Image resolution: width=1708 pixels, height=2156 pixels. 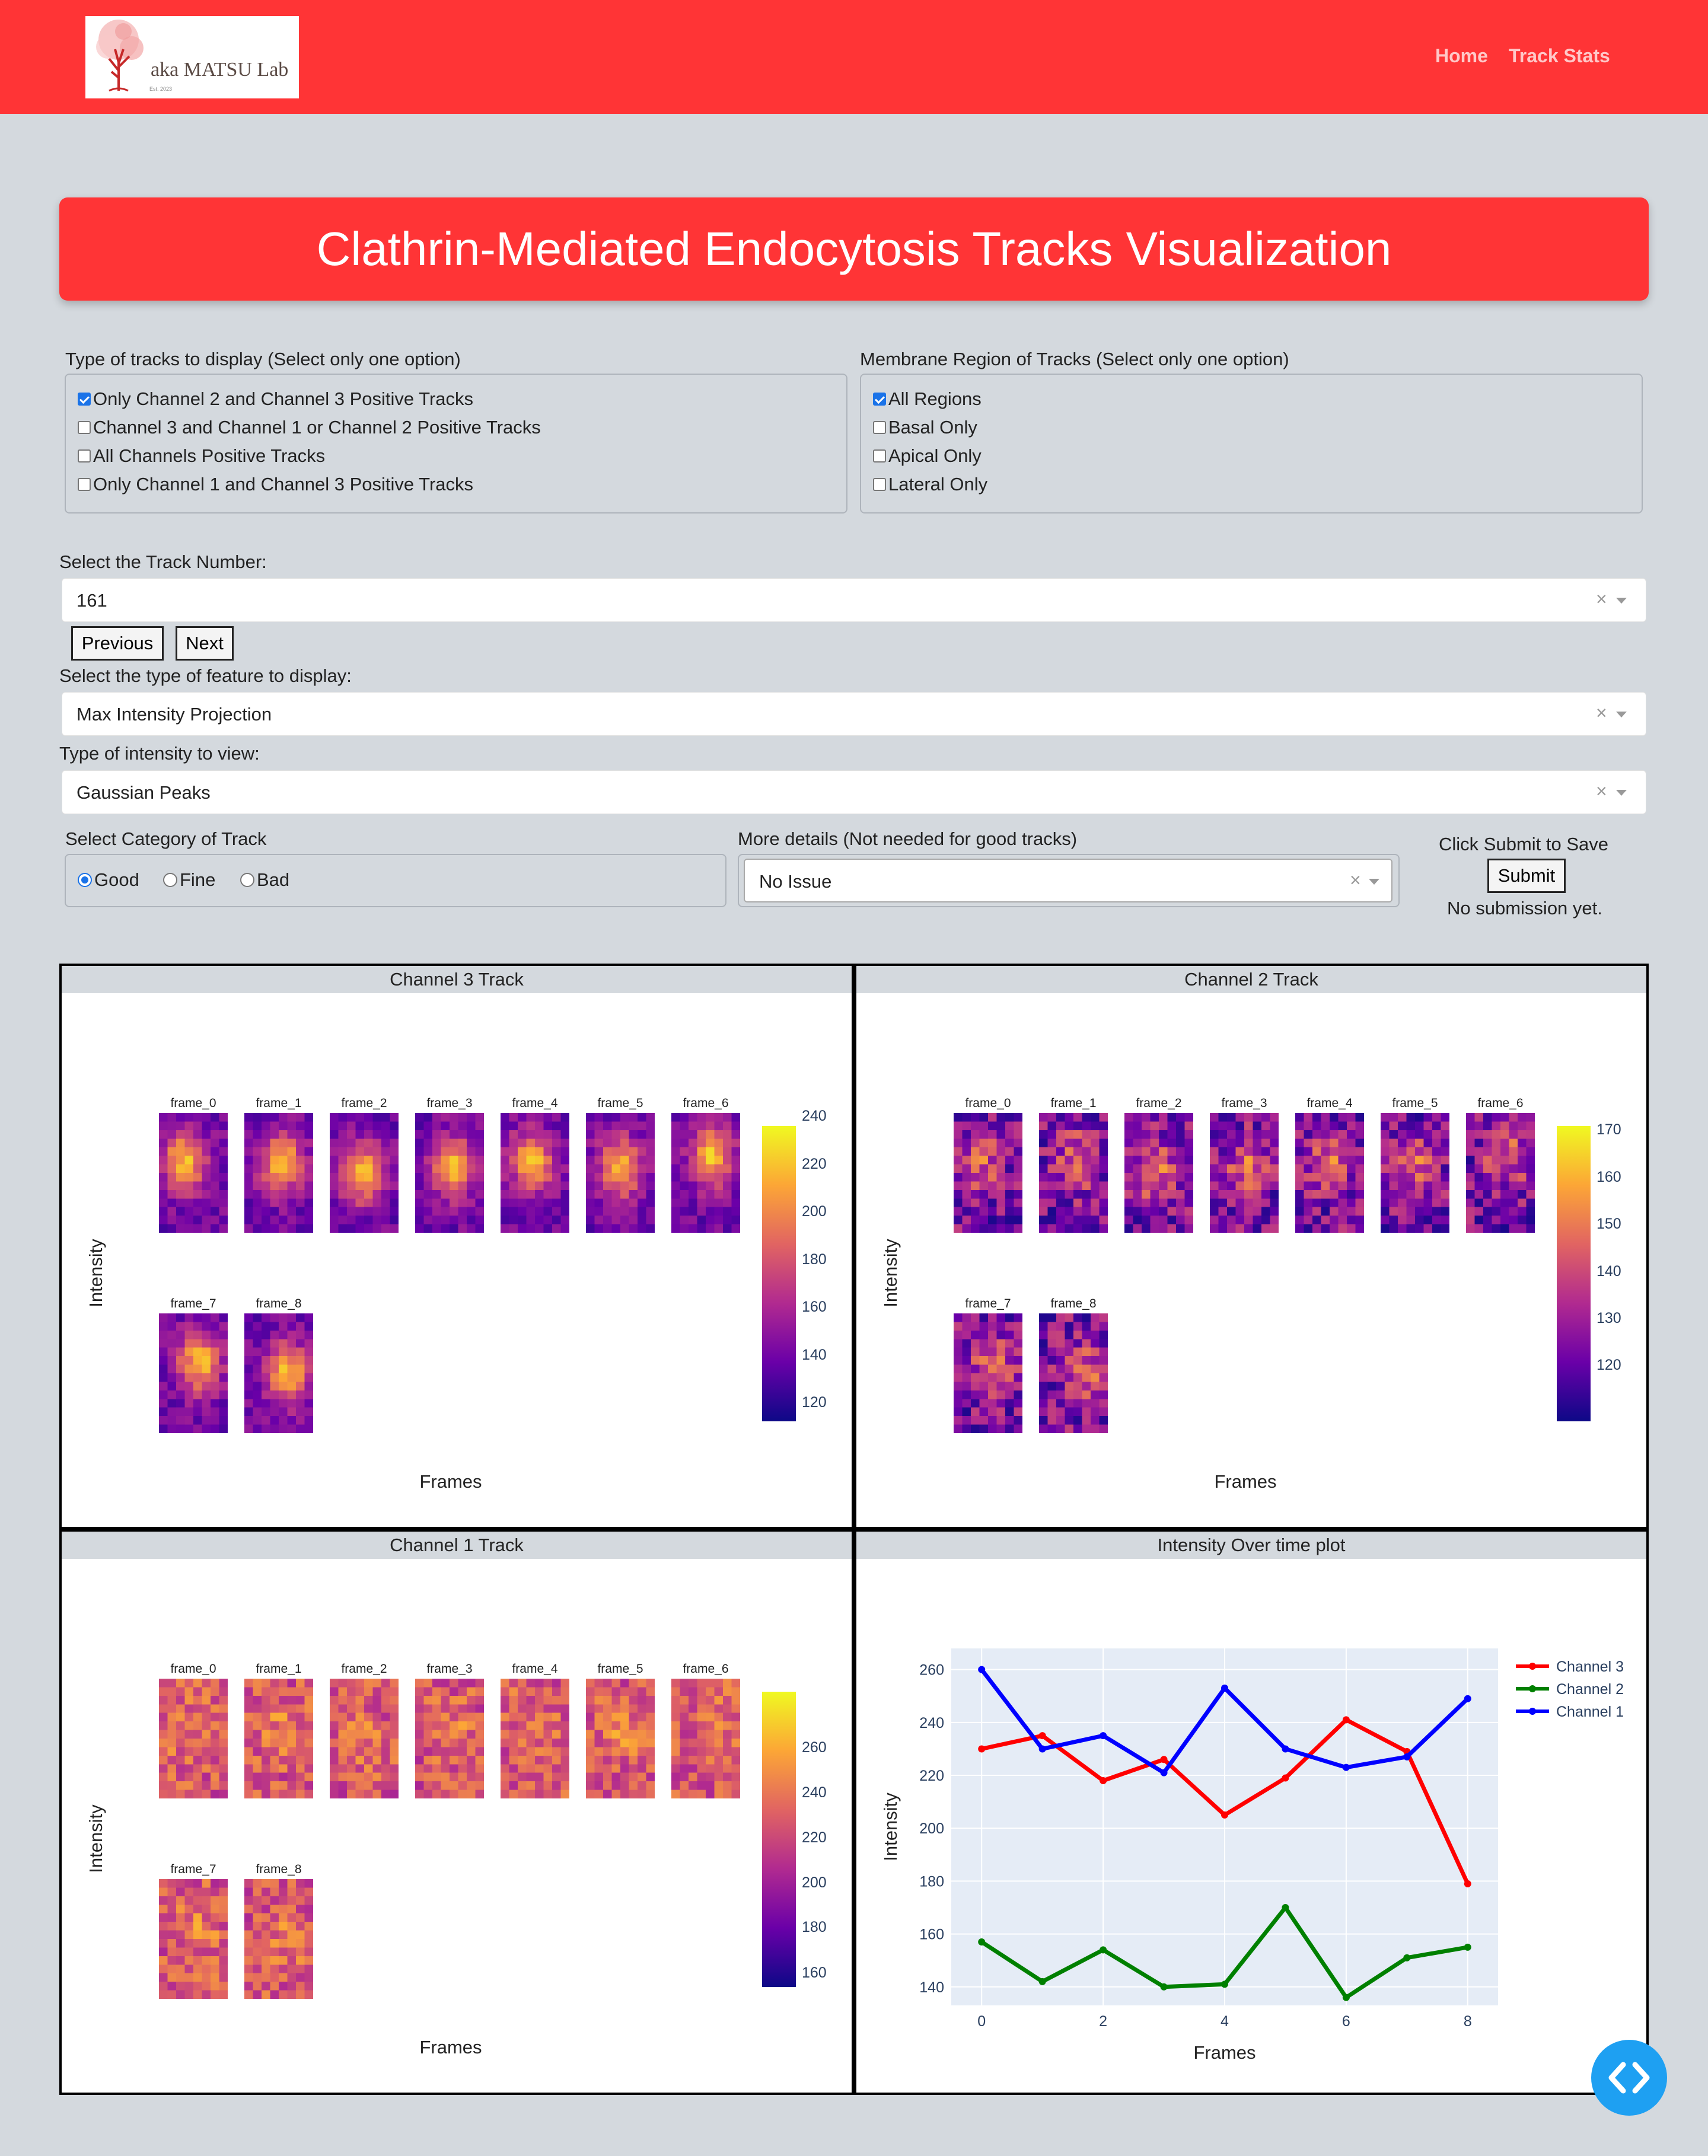 I want to click on x-tick-label: 4, so click(x=1225, y=2021).